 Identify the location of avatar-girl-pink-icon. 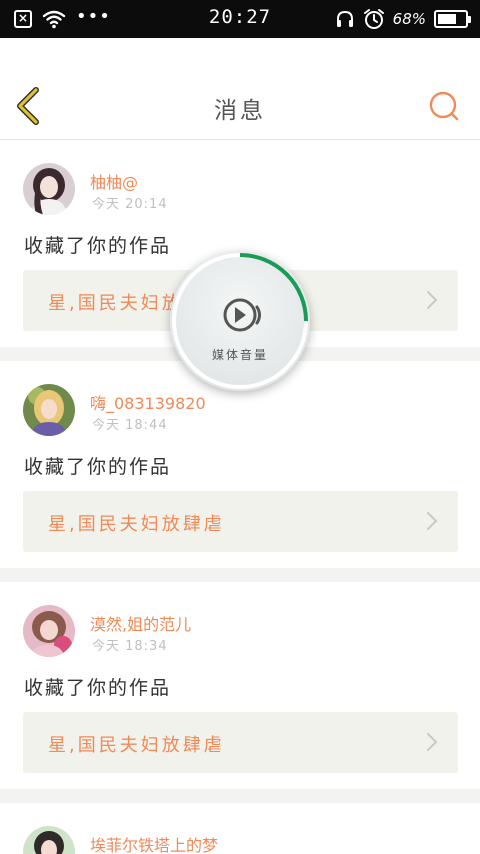
(49, 631).